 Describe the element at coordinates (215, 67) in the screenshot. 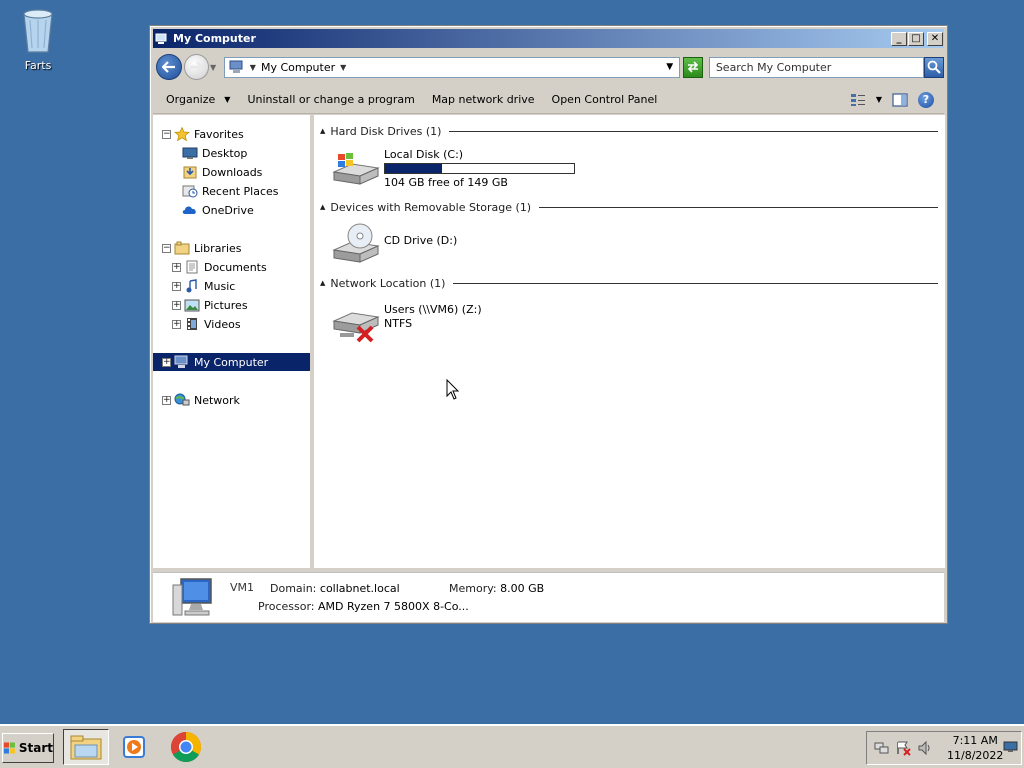

I see `recent-pages-button: ▼` at that location.